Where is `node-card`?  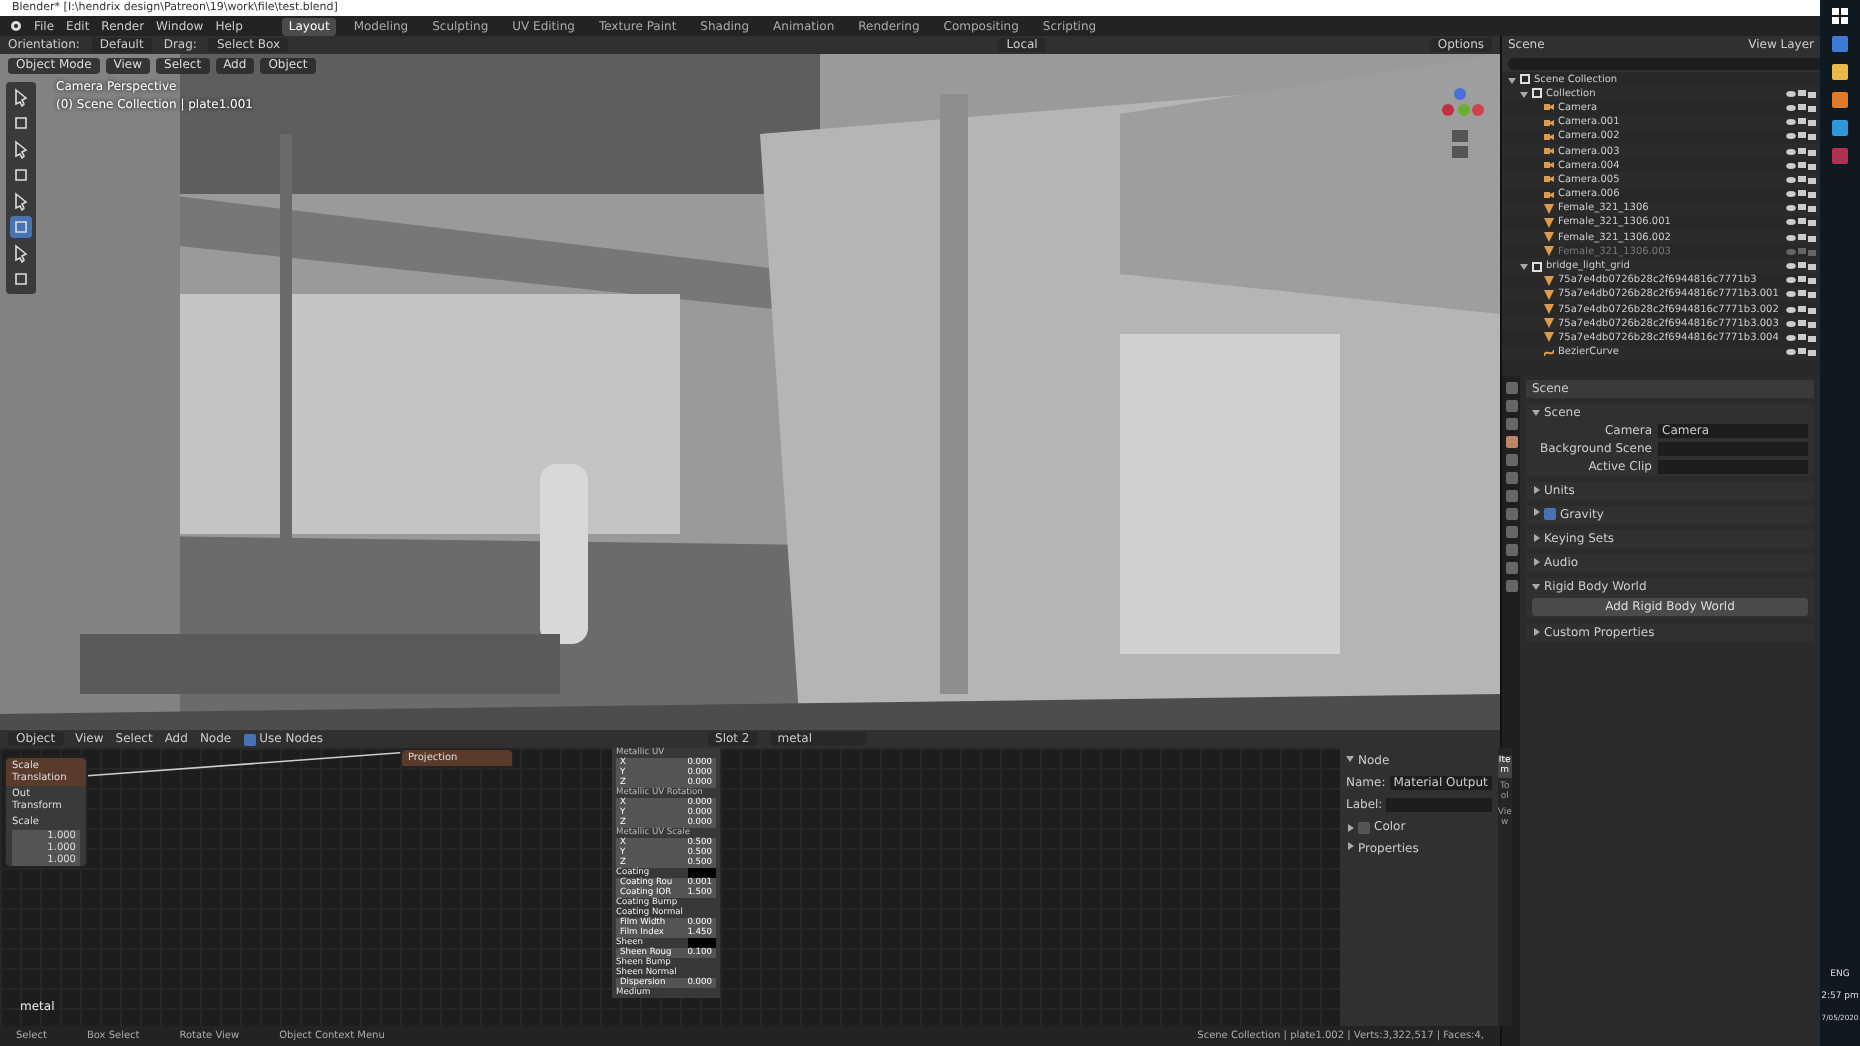 node-card is located at coordinates (666, 873).